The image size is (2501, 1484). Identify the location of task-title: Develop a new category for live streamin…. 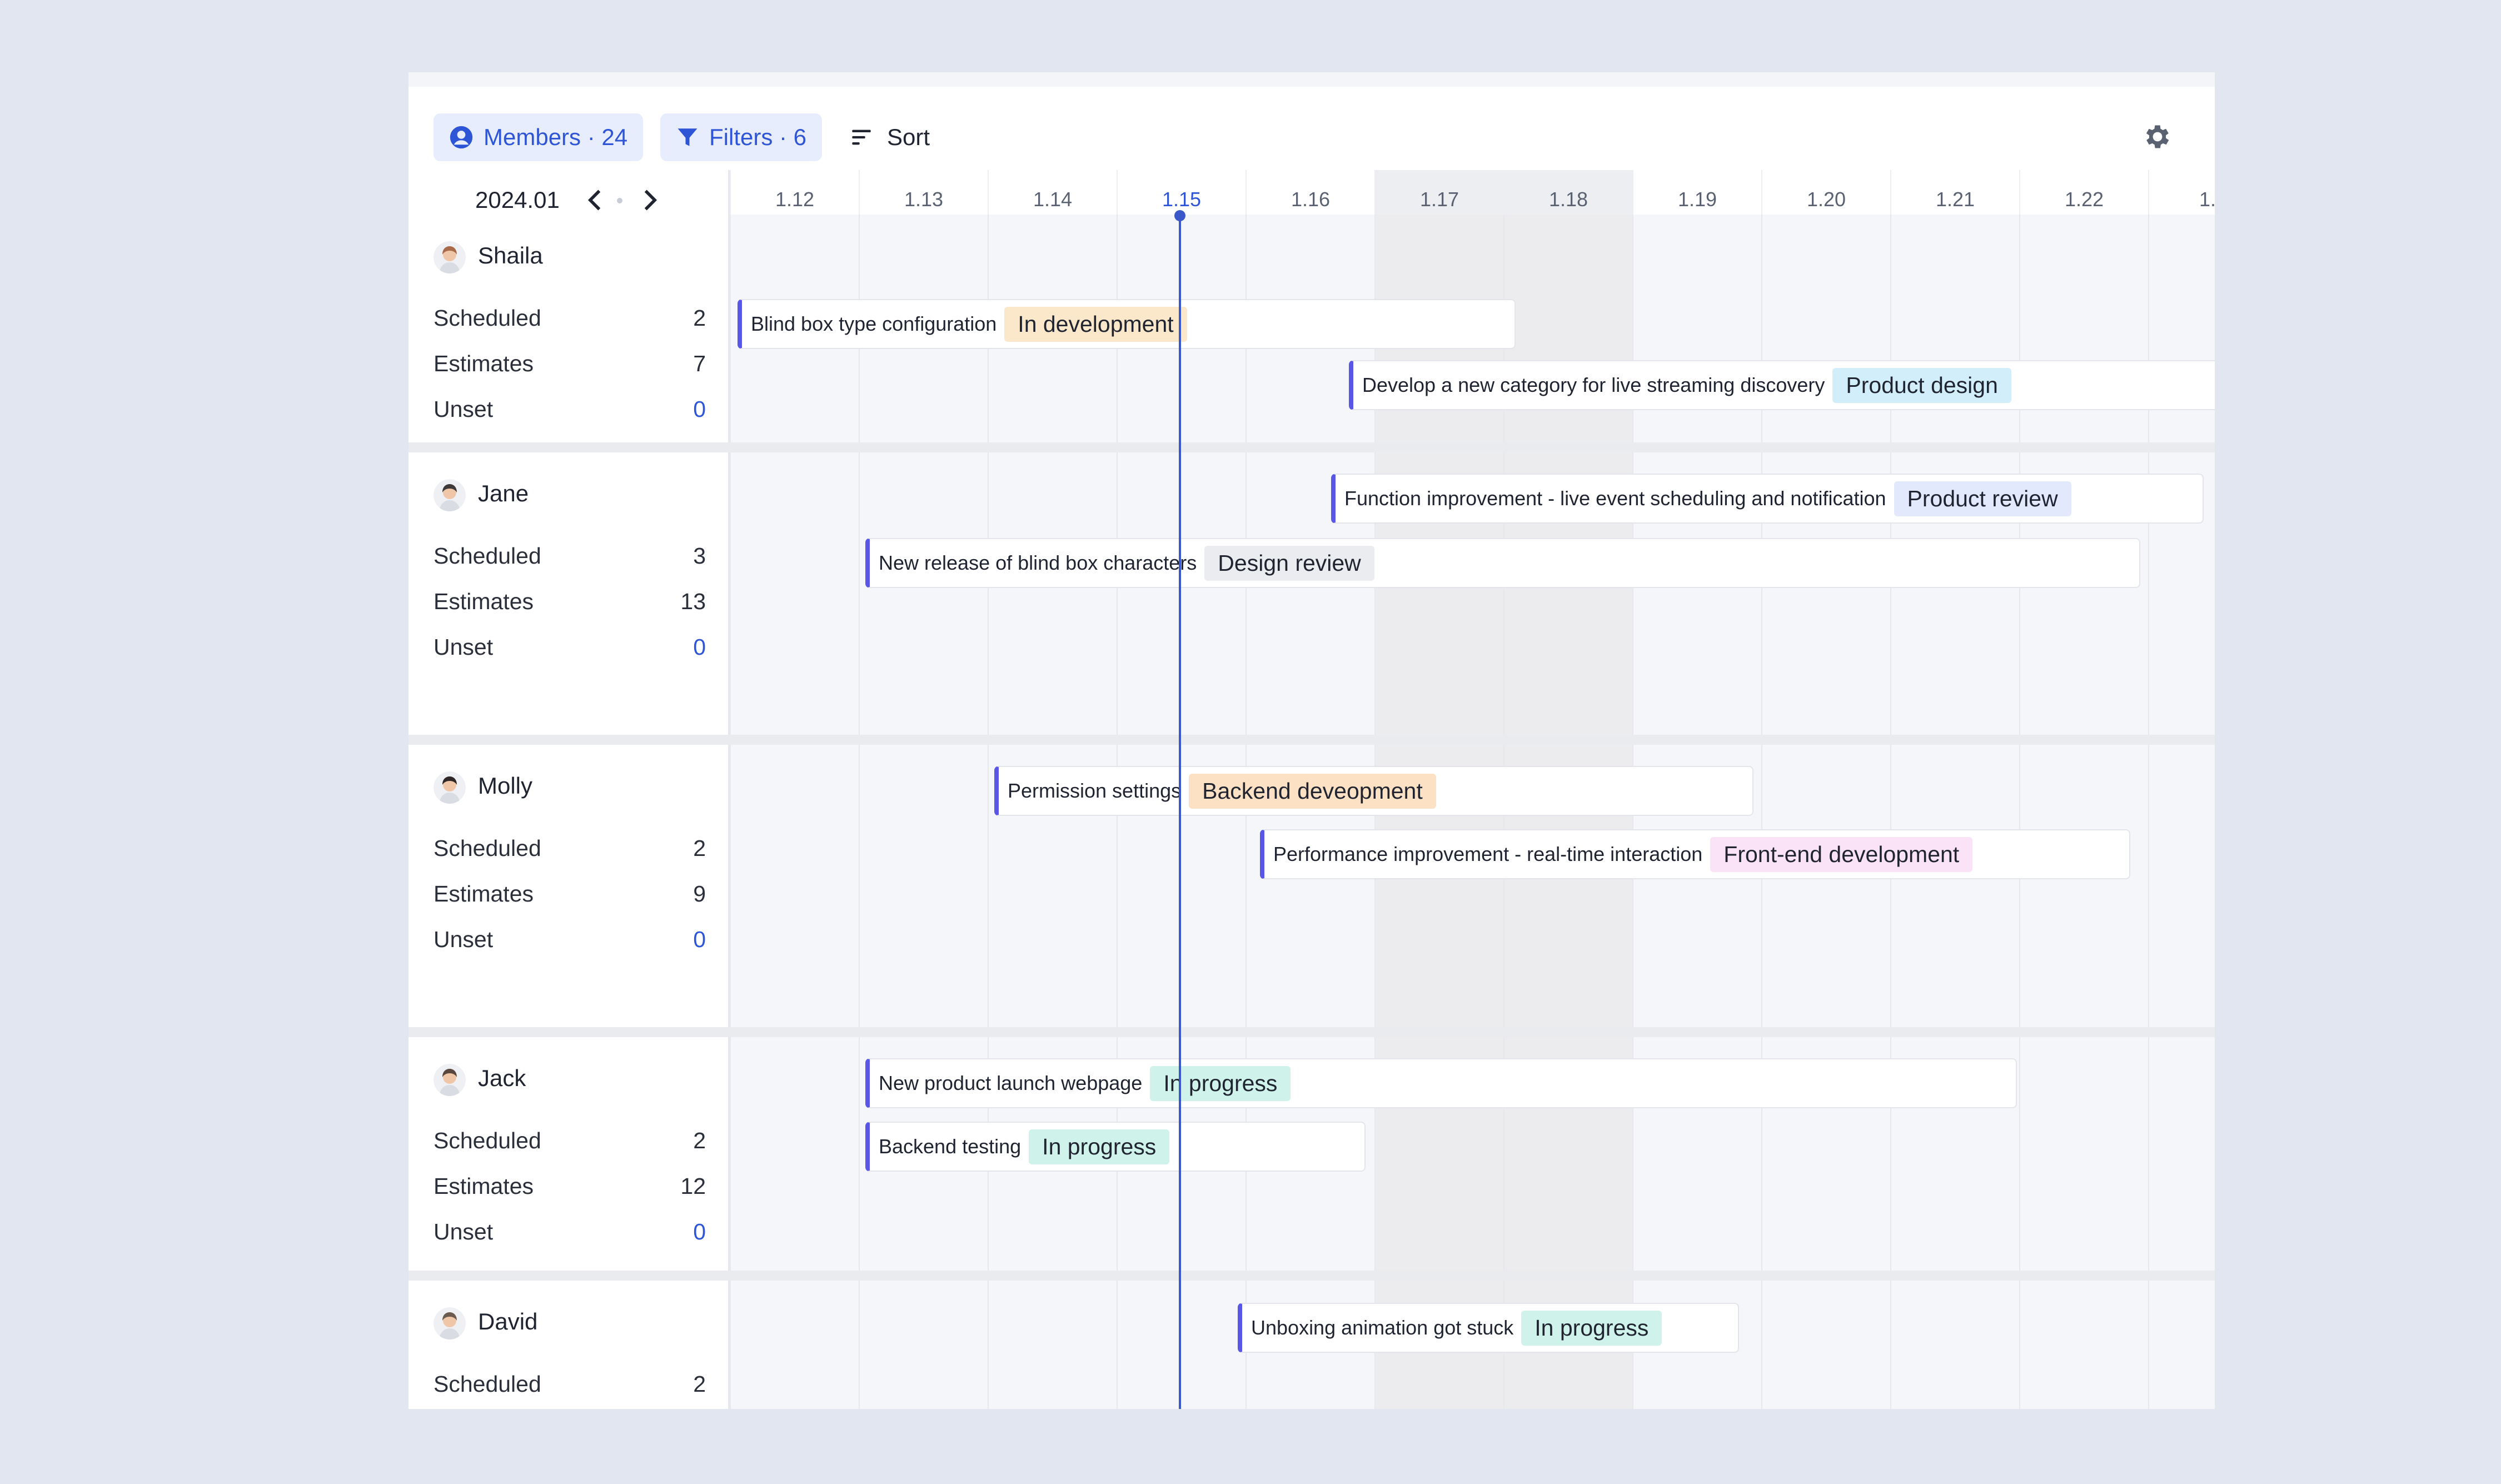
(1593, 385).